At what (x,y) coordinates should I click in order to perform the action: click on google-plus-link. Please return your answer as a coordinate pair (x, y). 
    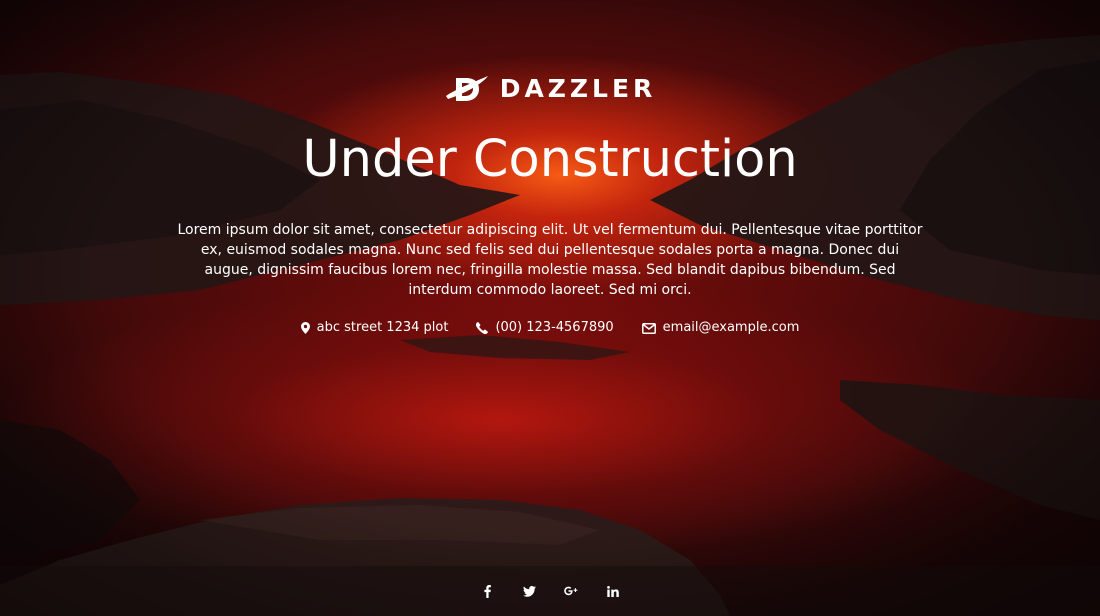
    Looking at the image, I should click on (571, 591).